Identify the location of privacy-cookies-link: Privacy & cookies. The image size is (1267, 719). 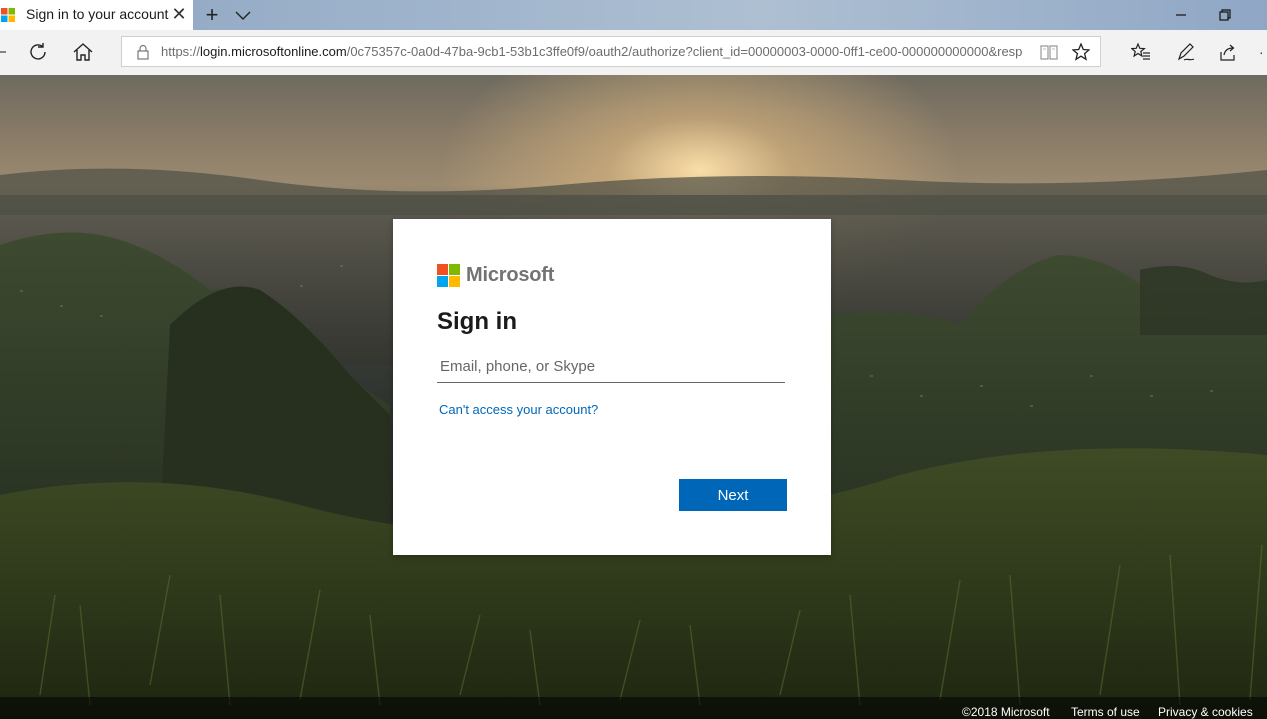
(1205, 712).